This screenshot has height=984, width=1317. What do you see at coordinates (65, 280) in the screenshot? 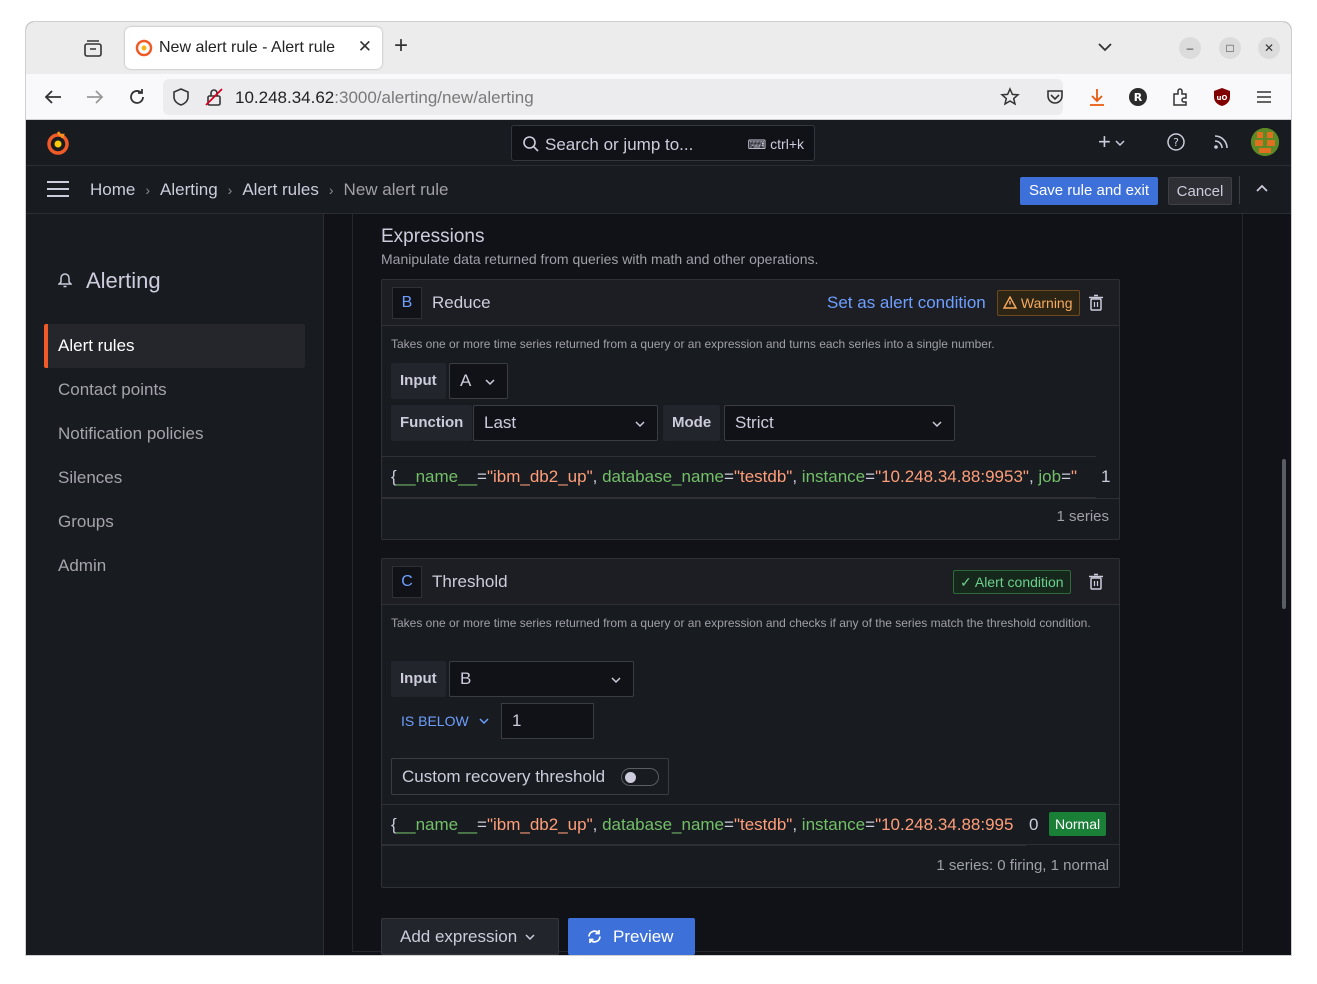
I see `bell-icon` at bounding box center [65, 280].